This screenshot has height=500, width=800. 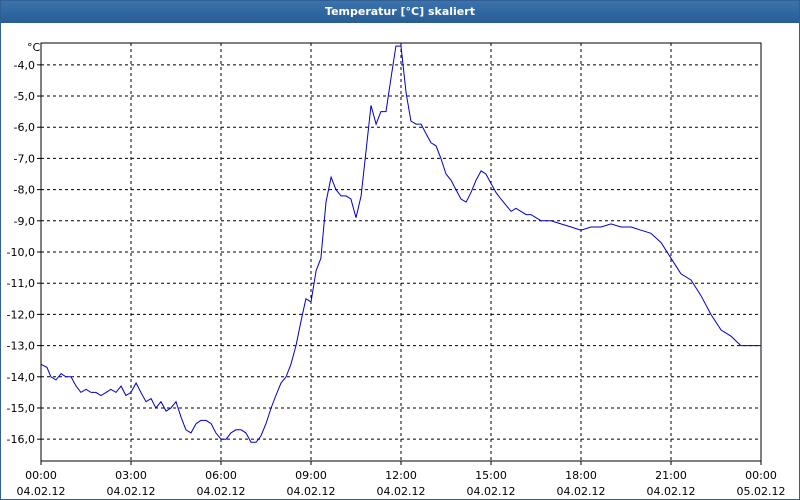 I want to click on x-tick-time-label: 15:00, so click(x=491, y=475).